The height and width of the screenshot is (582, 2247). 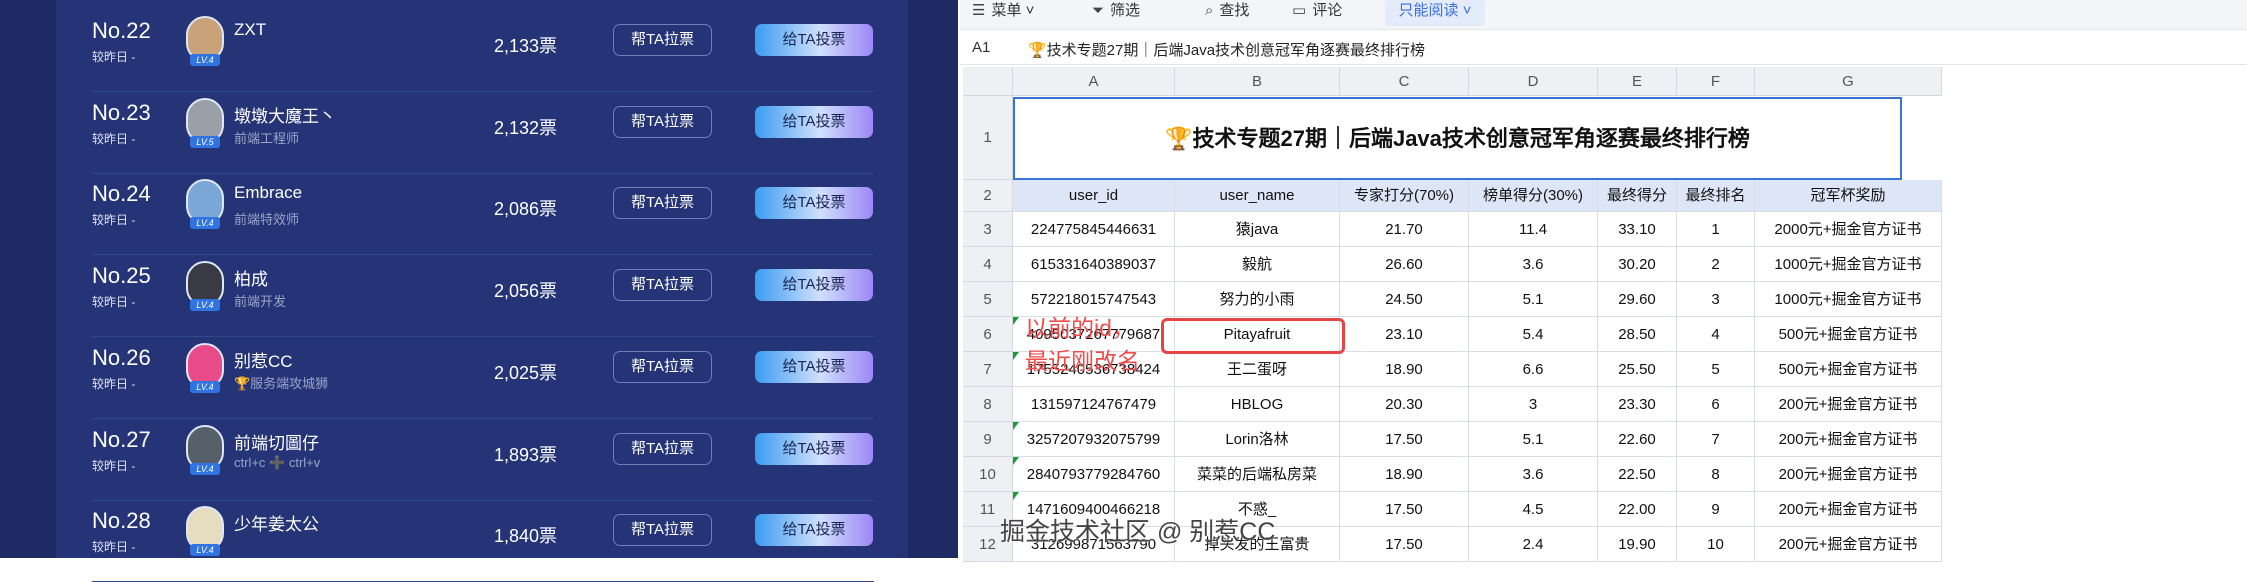 What do you see at coordinates (1404, 196) in the screenshot?
I see `header-cell: 专家打分(70%)` at bounding box center [1404, 196].